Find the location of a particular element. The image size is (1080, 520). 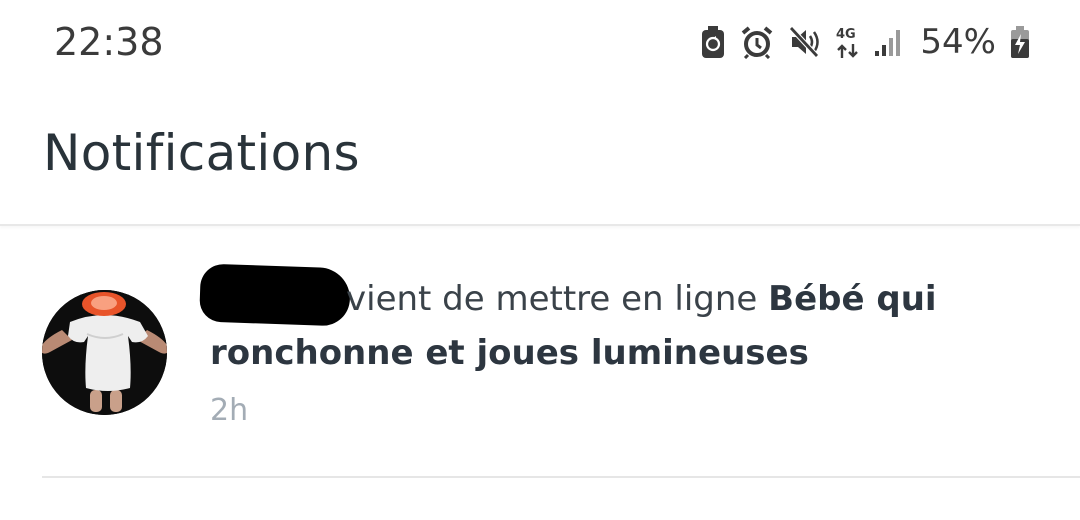

divider is located at coordinates (561, 477).